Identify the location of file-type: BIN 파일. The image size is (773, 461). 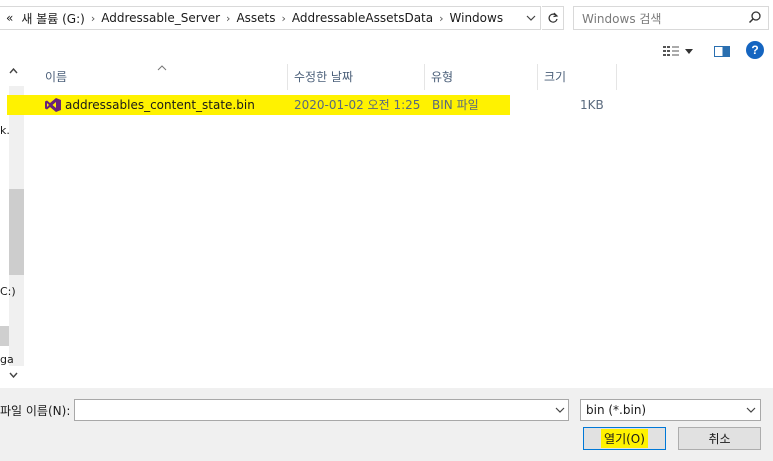
(455, 105).